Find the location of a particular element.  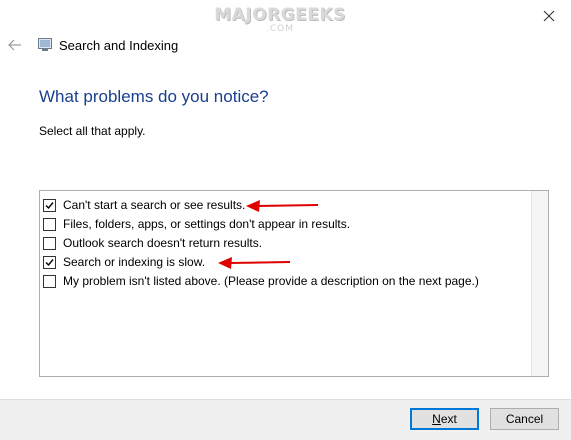

watermark-domain: .COM is located at coordinates (280, 29).